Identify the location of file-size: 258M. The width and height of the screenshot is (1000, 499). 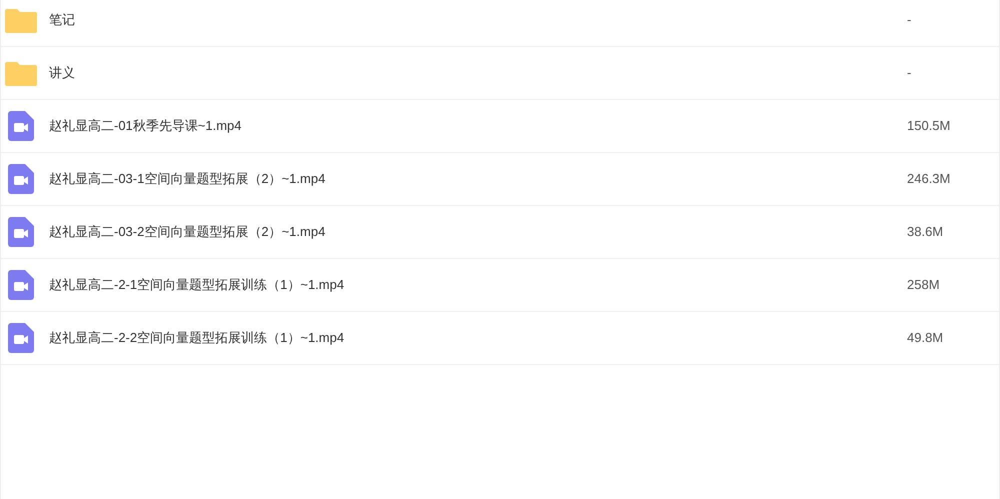
(924, 285).